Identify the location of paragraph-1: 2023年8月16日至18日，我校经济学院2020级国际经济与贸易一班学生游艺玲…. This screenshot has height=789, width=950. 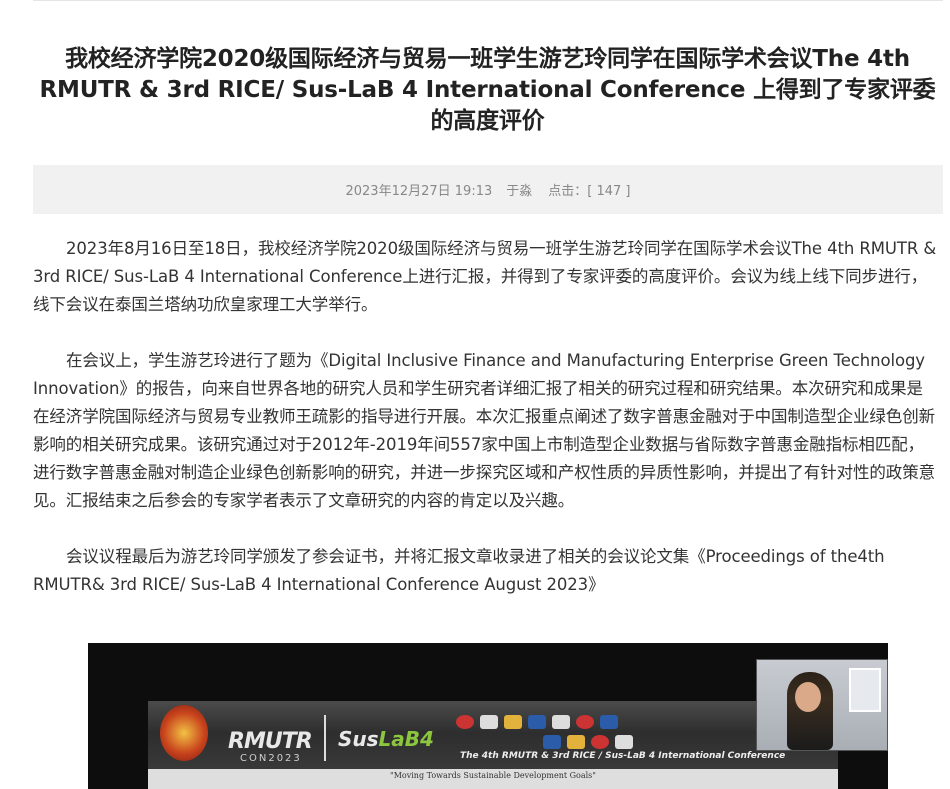
(485, 276).